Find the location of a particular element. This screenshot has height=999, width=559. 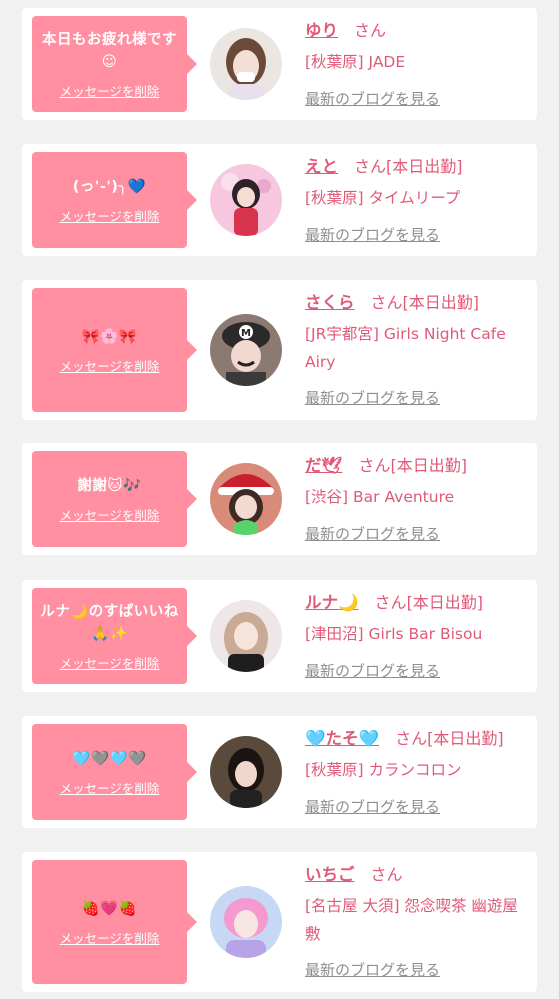

message-text: 謝謝🐱🎶 is located at coordinates (109, 485).